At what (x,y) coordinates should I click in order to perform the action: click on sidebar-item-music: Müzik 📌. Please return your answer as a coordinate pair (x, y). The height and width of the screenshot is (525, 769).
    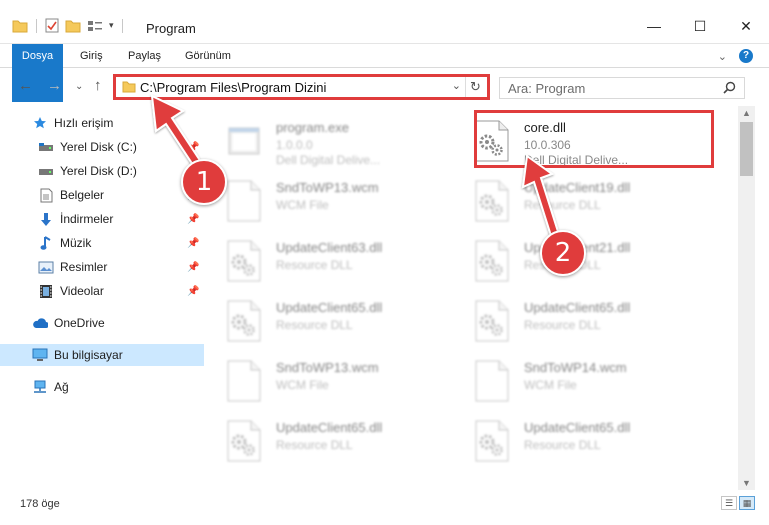
    Looking at the image, I should click on (102, 243).